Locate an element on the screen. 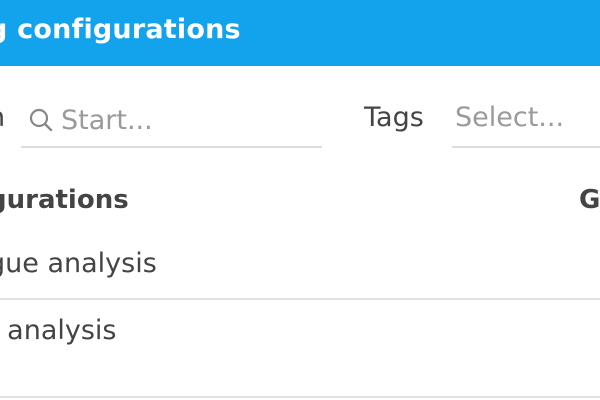 This screenshot has height=400, width=600. search-icon is located at coordinates (41, 120).